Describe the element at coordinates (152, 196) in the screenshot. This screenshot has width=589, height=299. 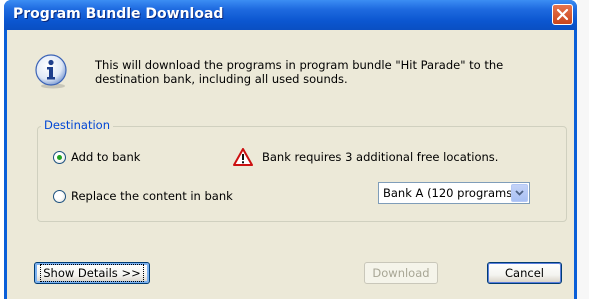
I see `replace-content-label: Replace the content in bank` at that location.